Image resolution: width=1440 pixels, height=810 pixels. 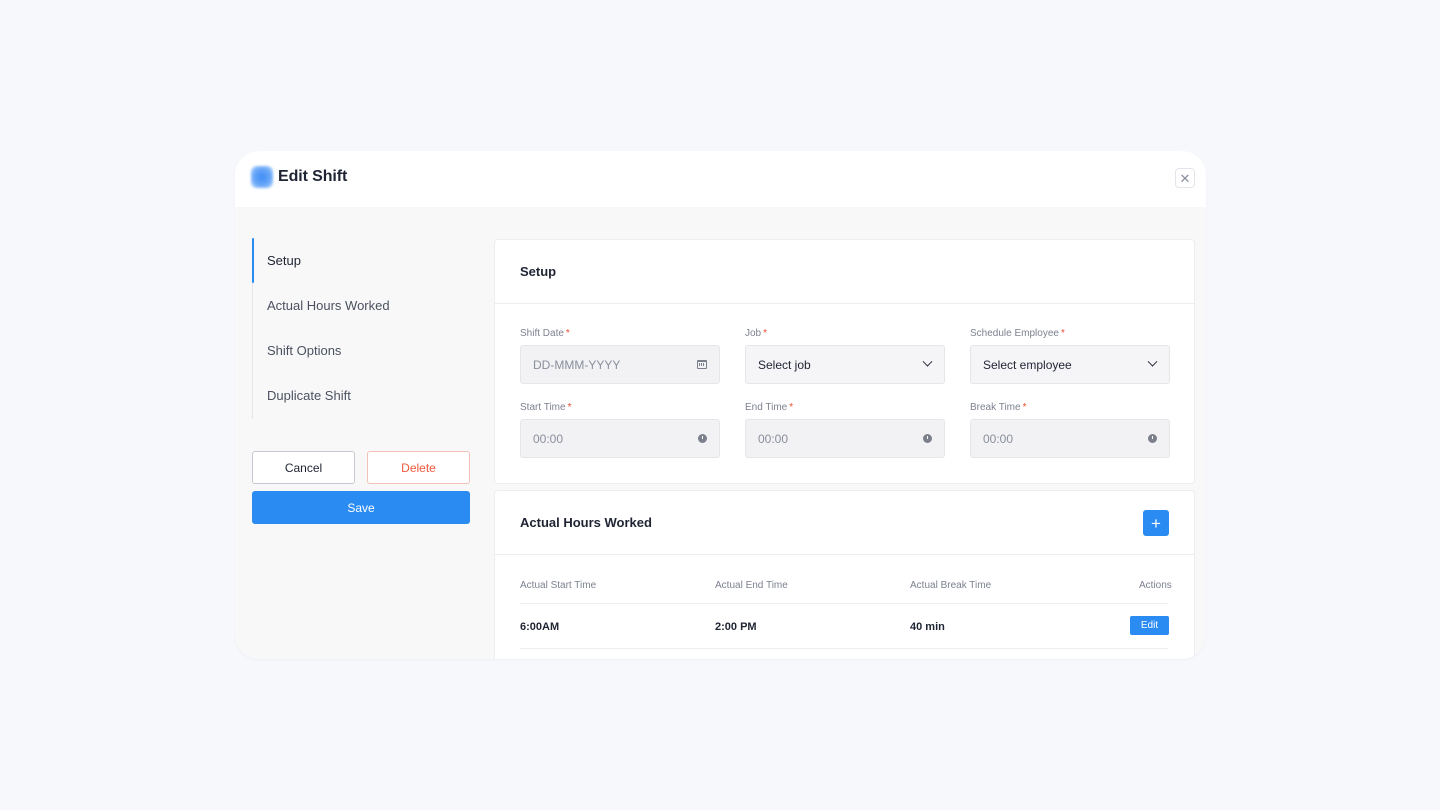 What do you see at coordinates (262, 177) in the screenshot?
I see `app-logo-icon` at bounding box center [262, 177].